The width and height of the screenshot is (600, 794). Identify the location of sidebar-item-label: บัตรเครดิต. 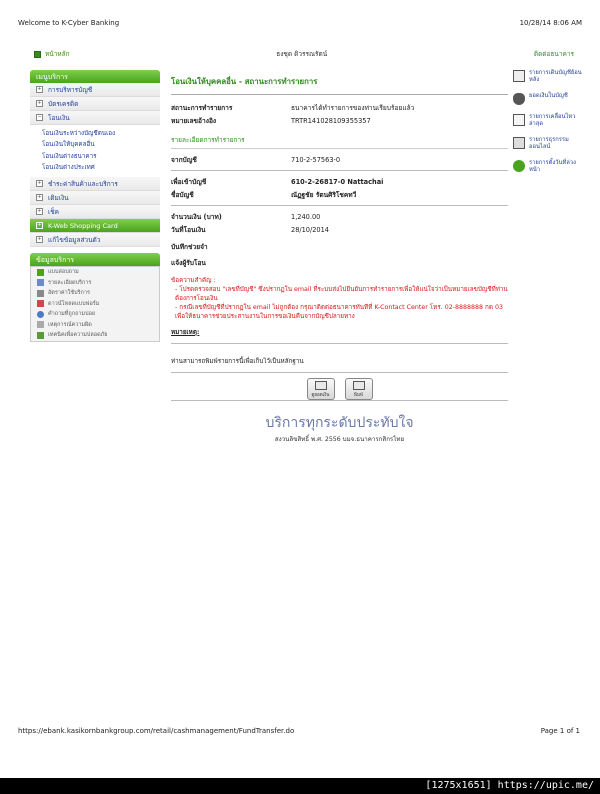
(63, 103).